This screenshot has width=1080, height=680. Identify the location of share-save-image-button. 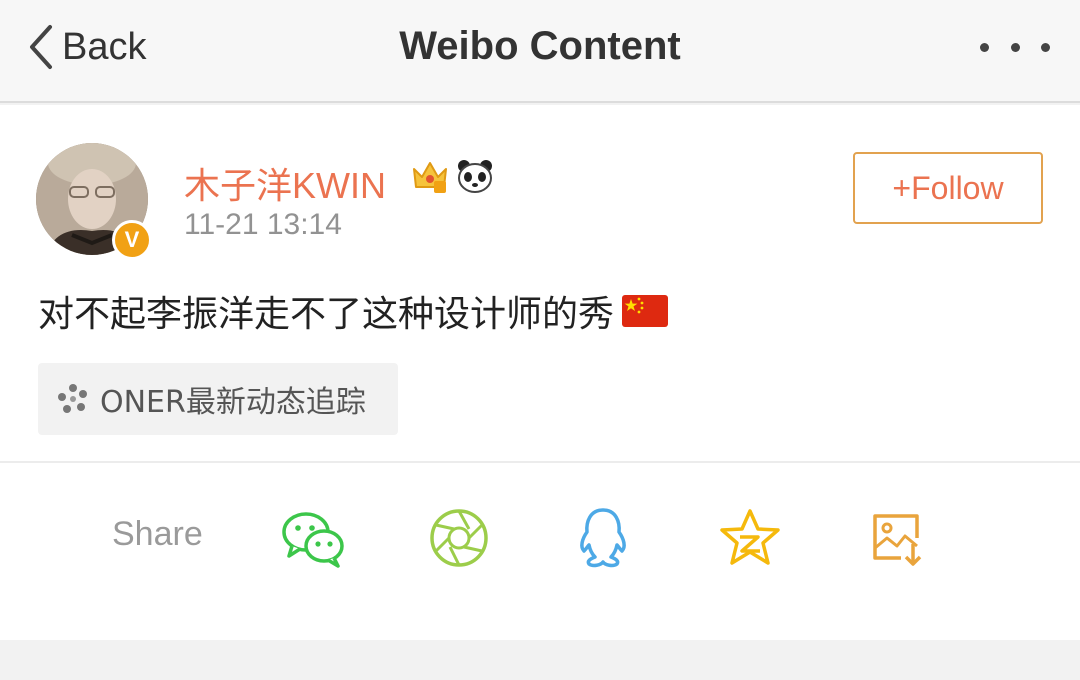
(897, 538).